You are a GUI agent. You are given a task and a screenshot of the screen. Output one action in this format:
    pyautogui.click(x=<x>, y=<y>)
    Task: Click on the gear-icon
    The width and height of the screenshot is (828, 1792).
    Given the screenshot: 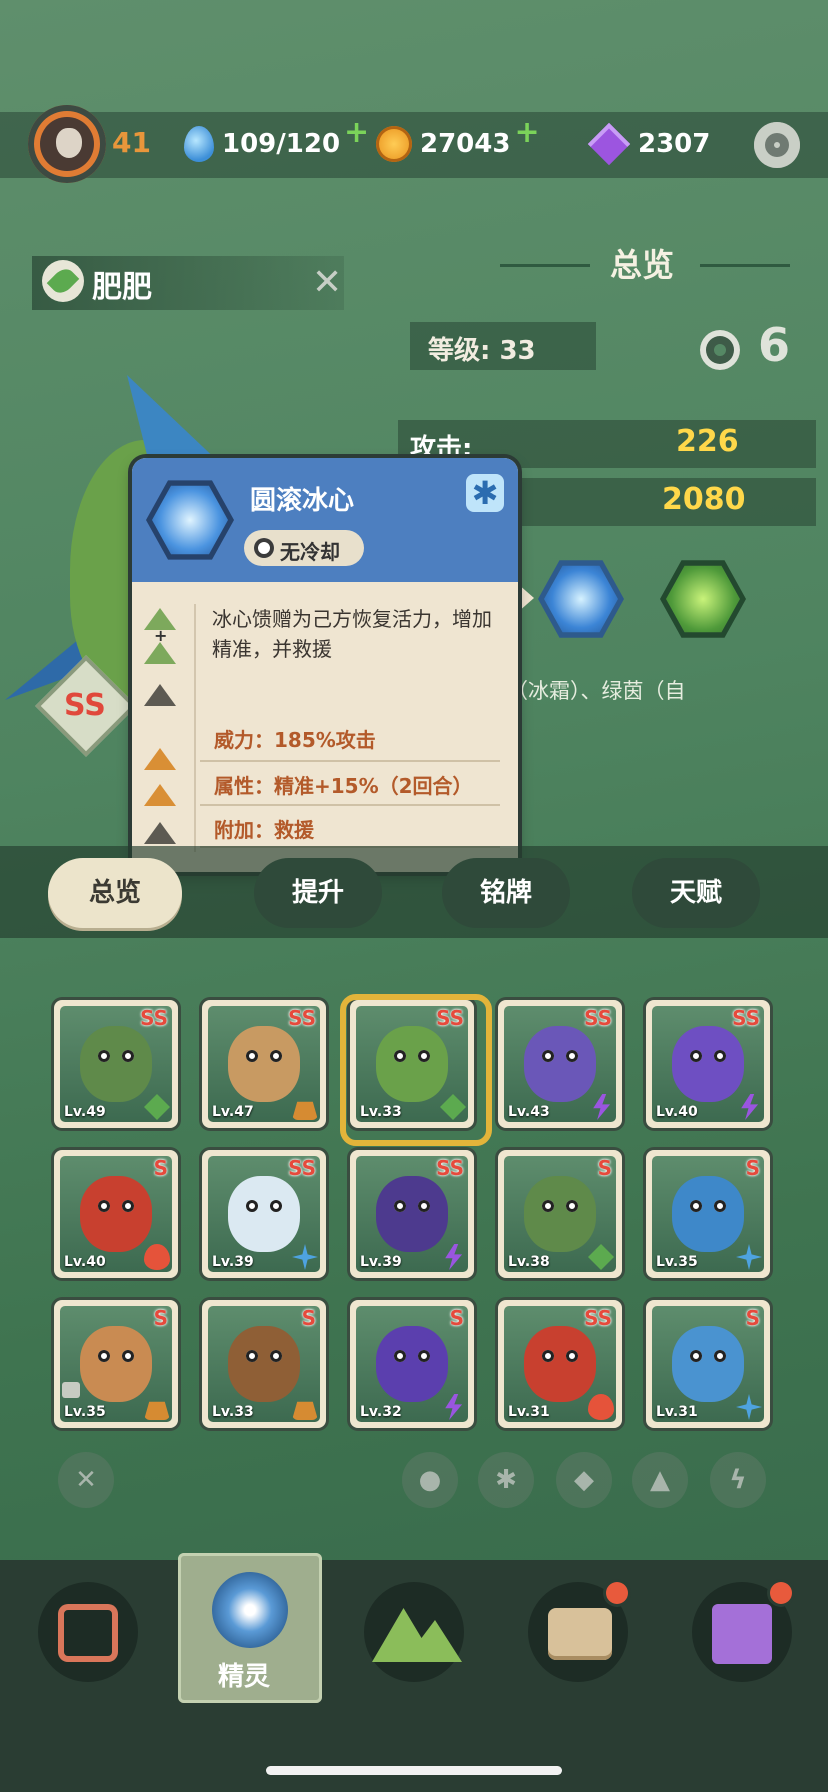 What is the action you would take?
    pyautogui.click(x=777, y=145)
    